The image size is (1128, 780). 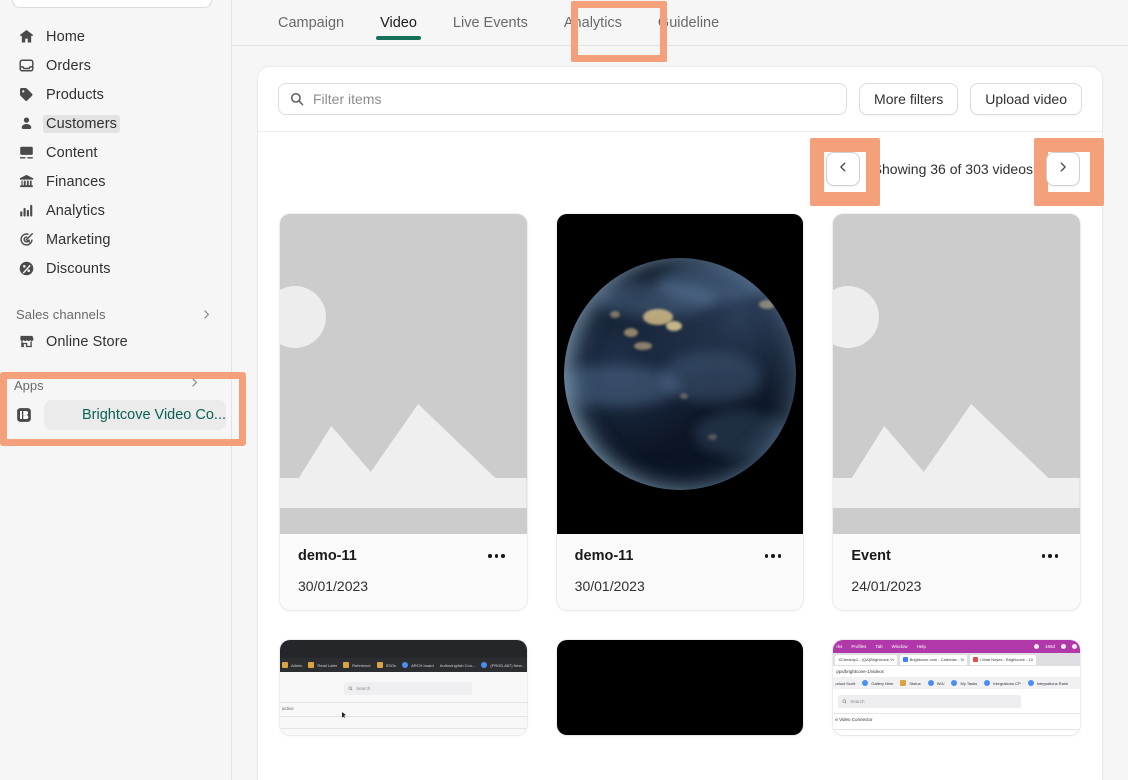 I want to click on marketing-target-icon, so click(x=26, y=240).